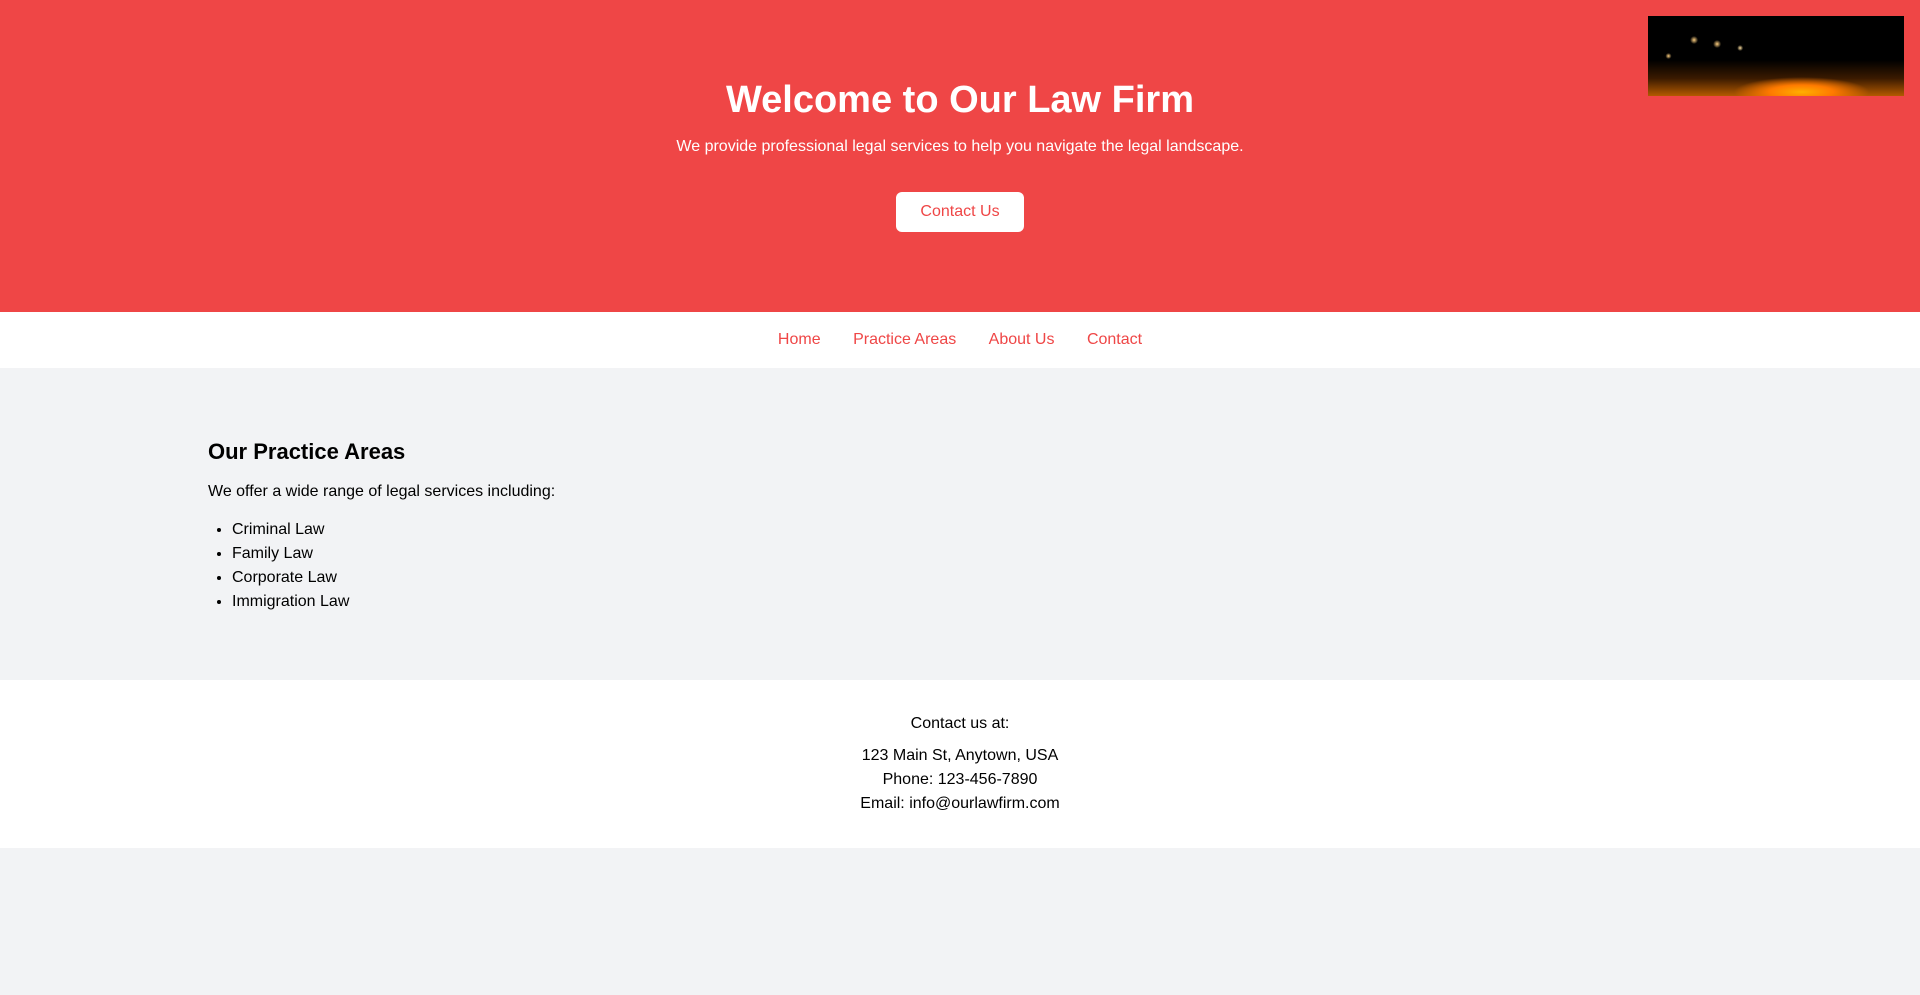  What do you see at coordinates (1076, 530) in the screenshot?
I see `list-item: Criminal Law` at bounding box center [1076, 530].